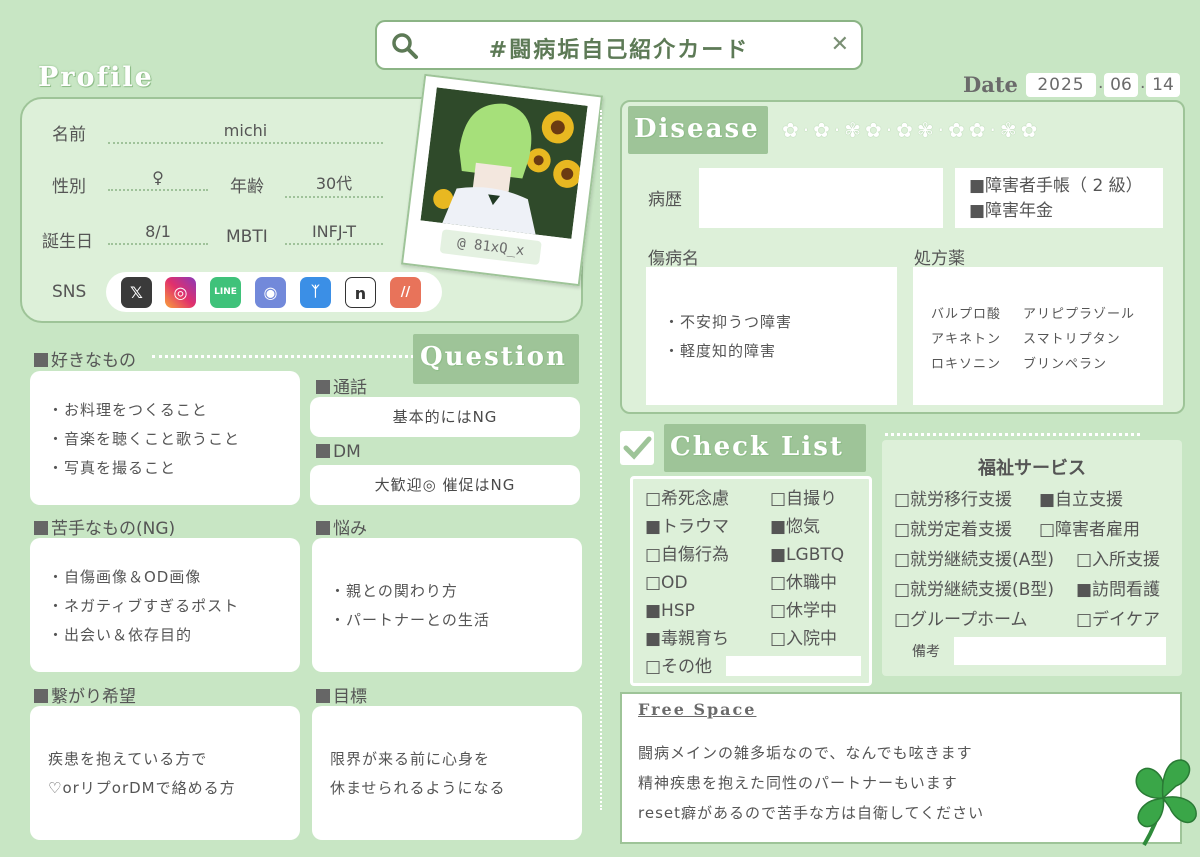  Describe the element at coordinates (334, 184) in the screenshot. I see `age-value: 30代` at that location.